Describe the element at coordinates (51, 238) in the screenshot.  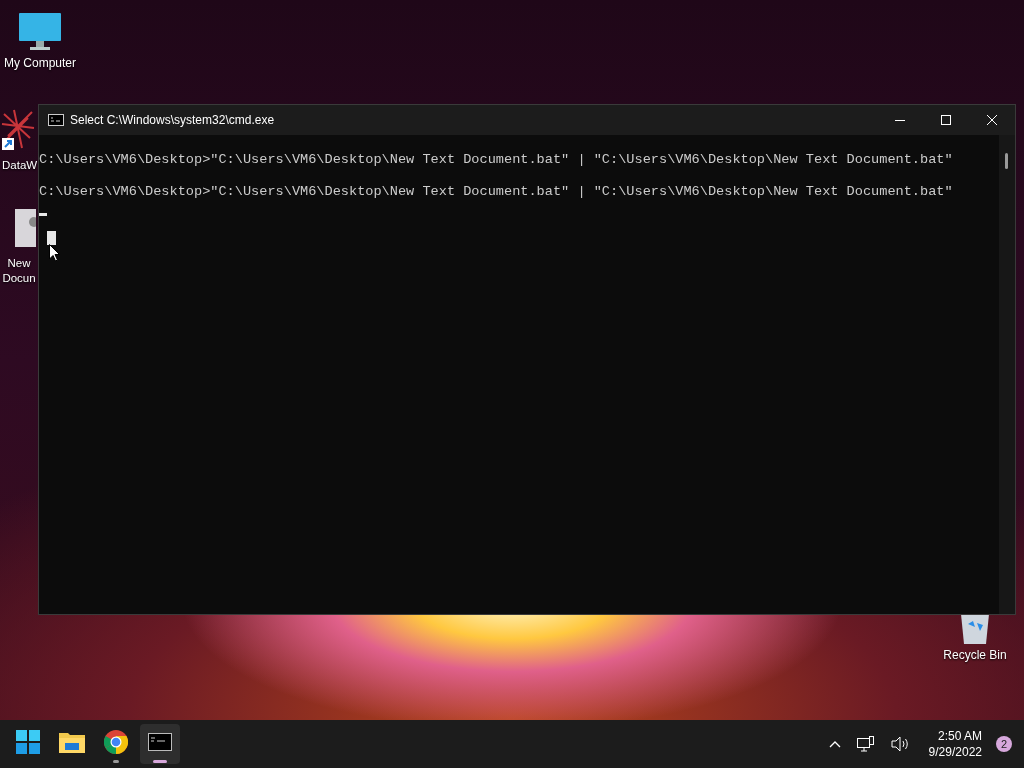
I see `text-cursor` at that location.